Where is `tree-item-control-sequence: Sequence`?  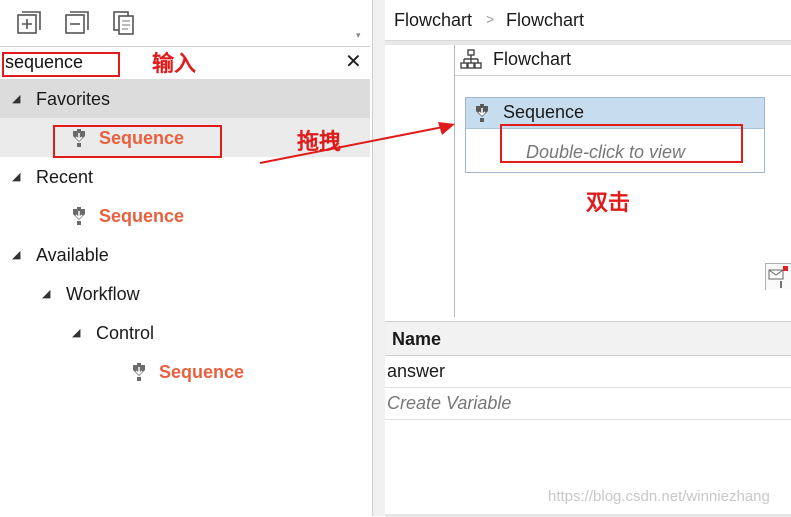
tree-item-control-sequence: Sequence is located at coordinates (185, 371).